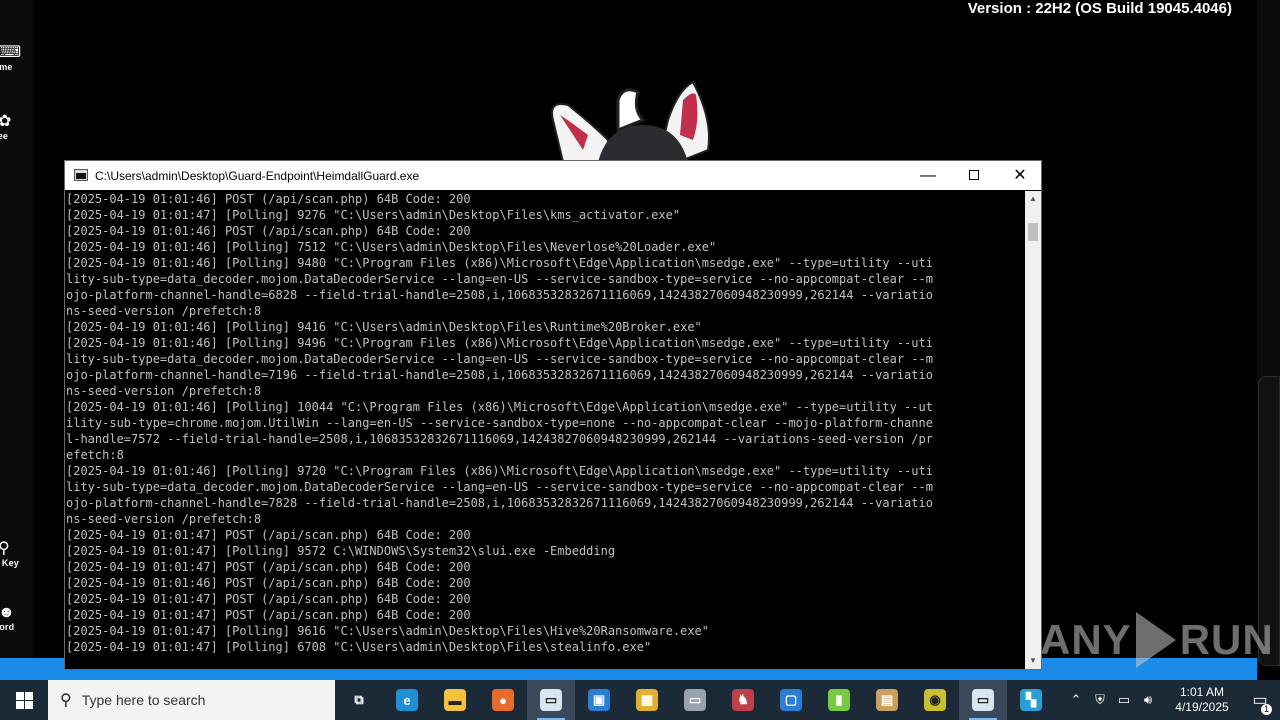 The height and width of the screenshot is (720, 1280). What do you see at coordinates (1086, 639) in the screenshot?
I see `watermark-text-left: ANY` at bounding box center [1086, 639].